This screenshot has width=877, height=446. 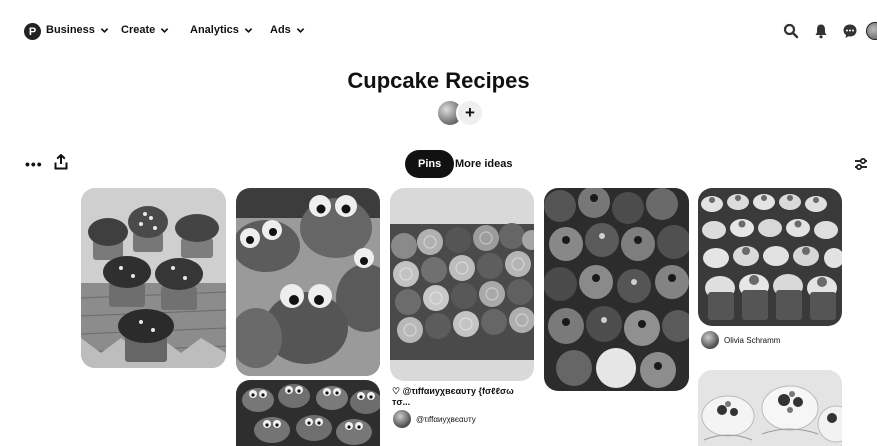 I want to click on pin-creator: Olivia Schramm, so click(x=740, y=340).